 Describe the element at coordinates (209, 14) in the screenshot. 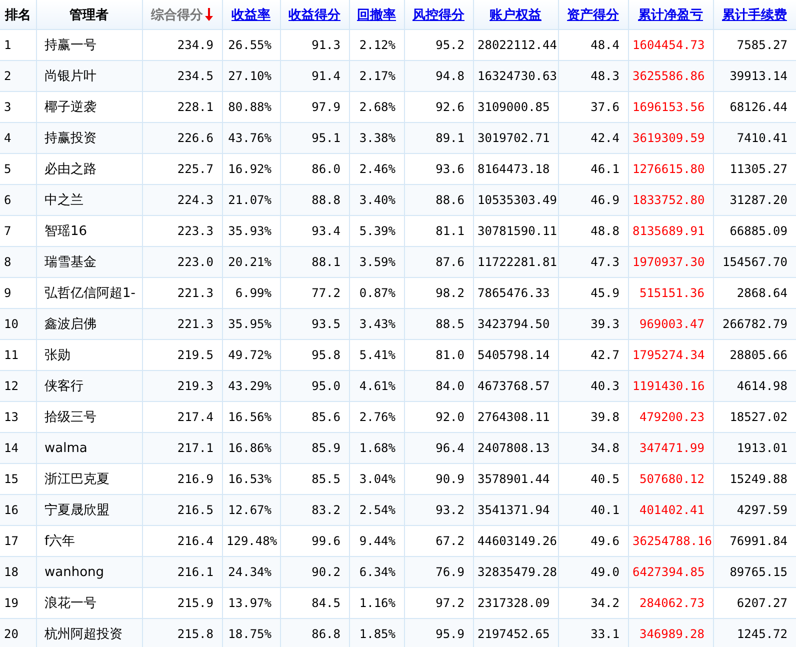

I see `sort-descending-icon` at that location.